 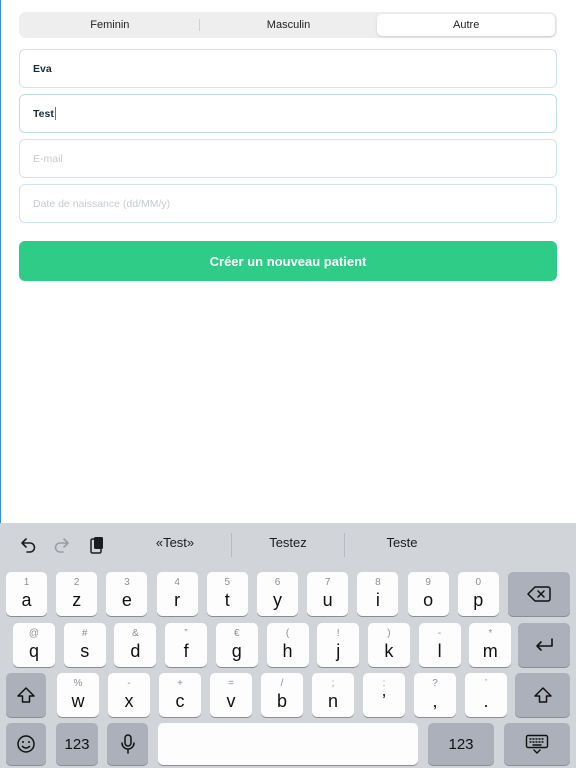 I want to click on last-name-field: Test, so click(x=288, y=113).